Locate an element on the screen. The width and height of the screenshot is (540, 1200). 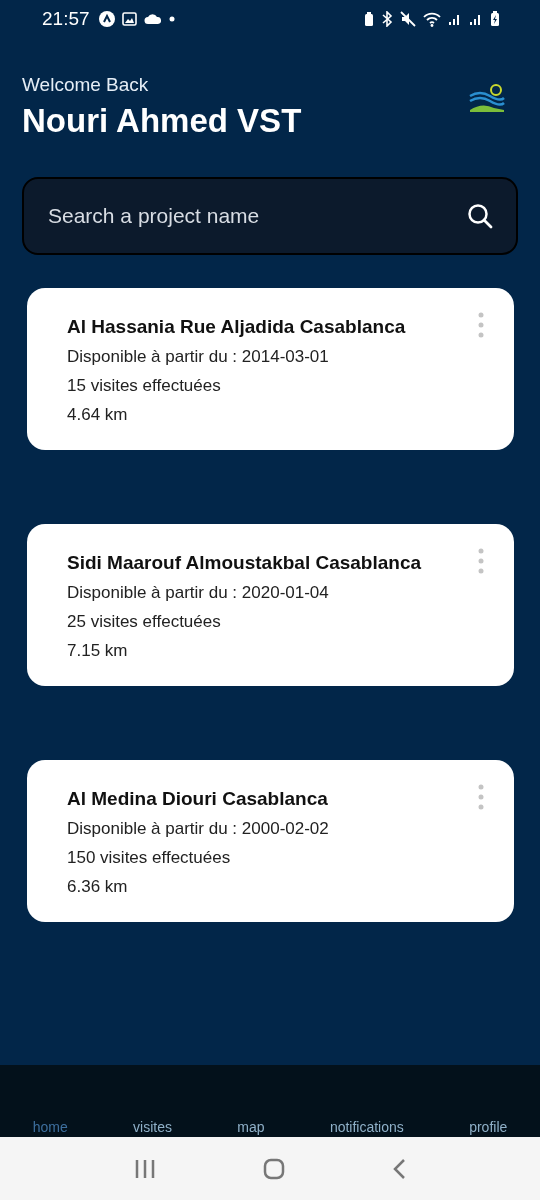
nav-tab: notifications is located at coordinates (366, 1127).